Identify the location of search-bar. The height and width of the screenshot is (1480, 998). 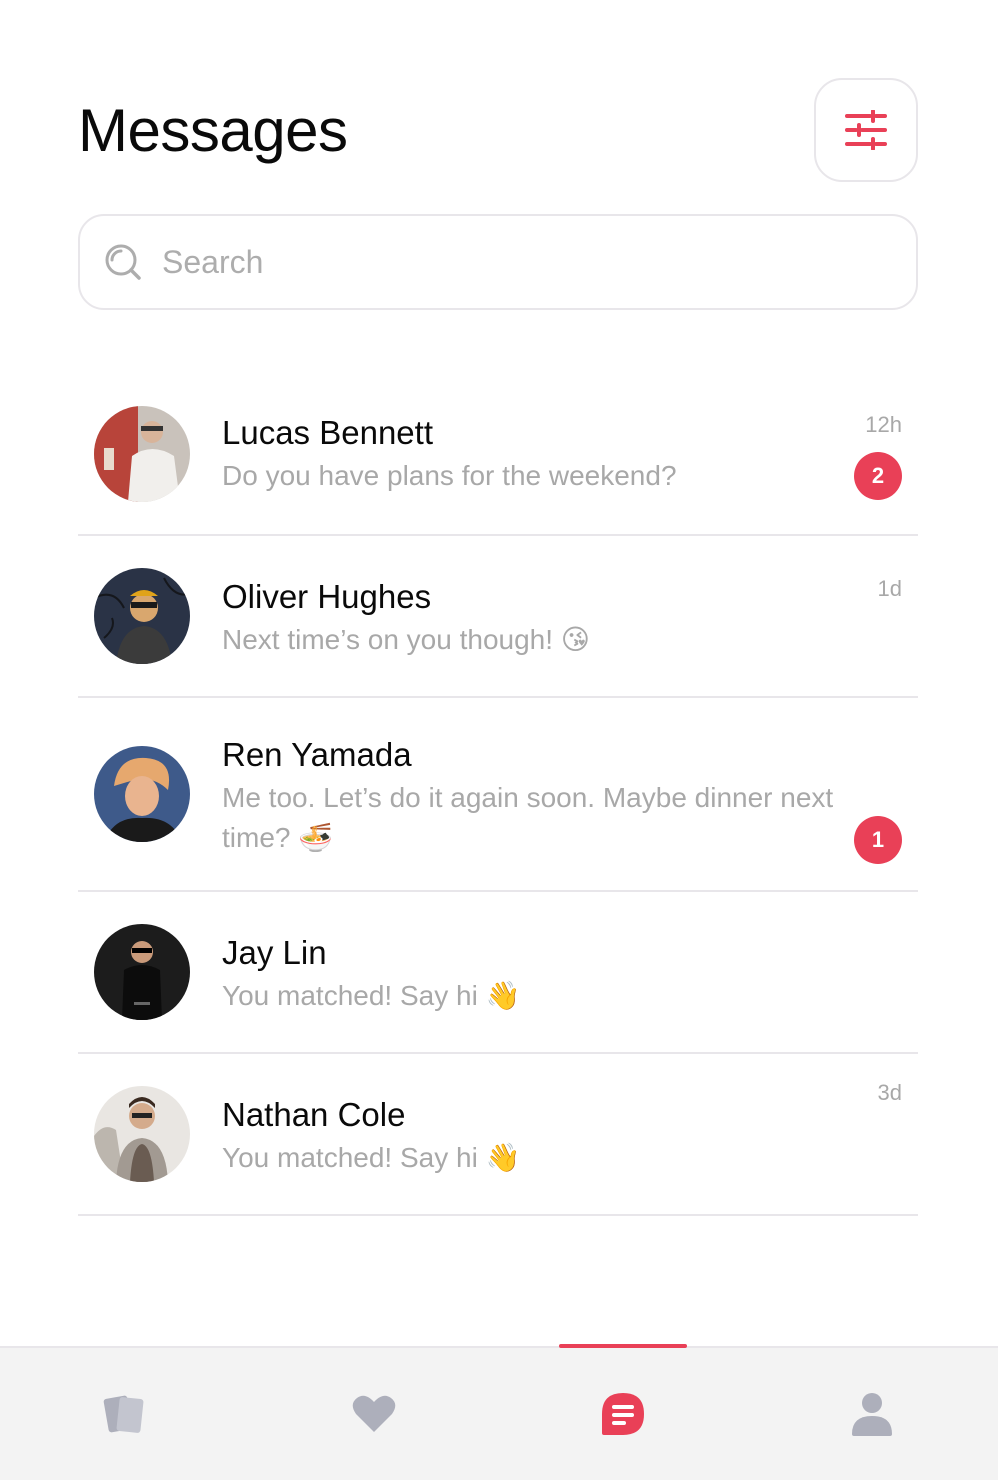
(498, 262).